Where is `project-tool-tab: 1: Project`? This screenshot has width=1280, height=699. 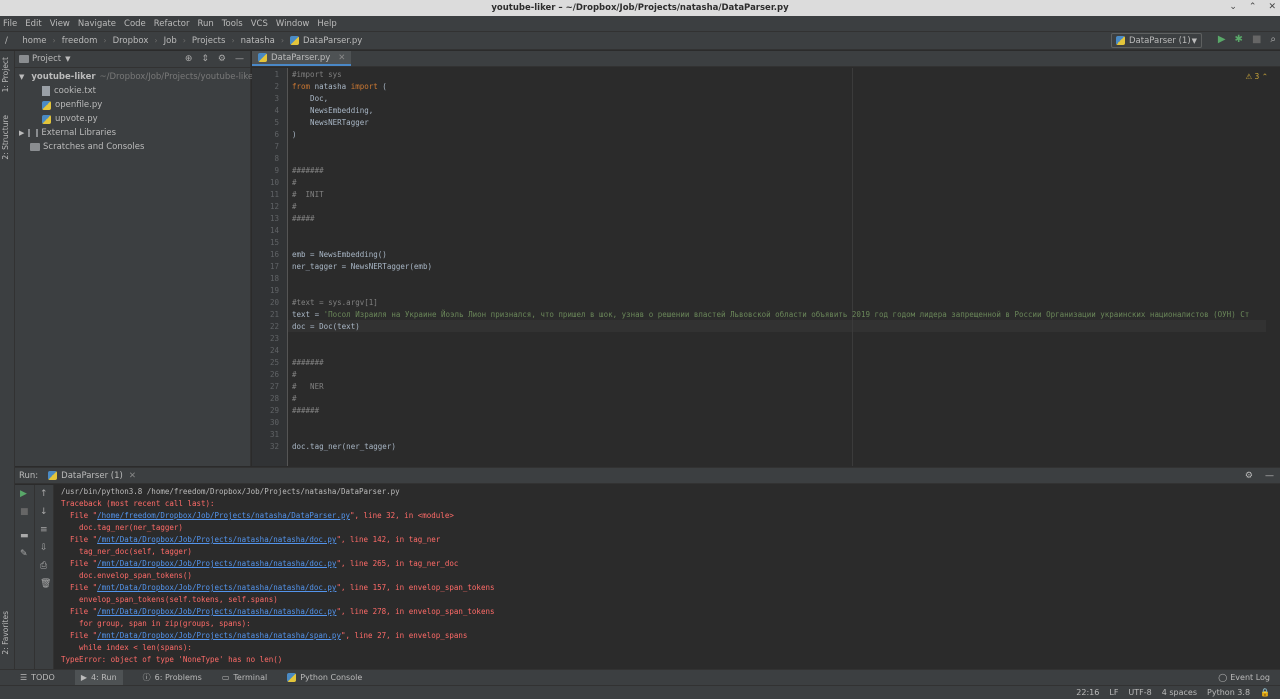
project-tool-tab: 1: Project is located at coordinates (5, 74).